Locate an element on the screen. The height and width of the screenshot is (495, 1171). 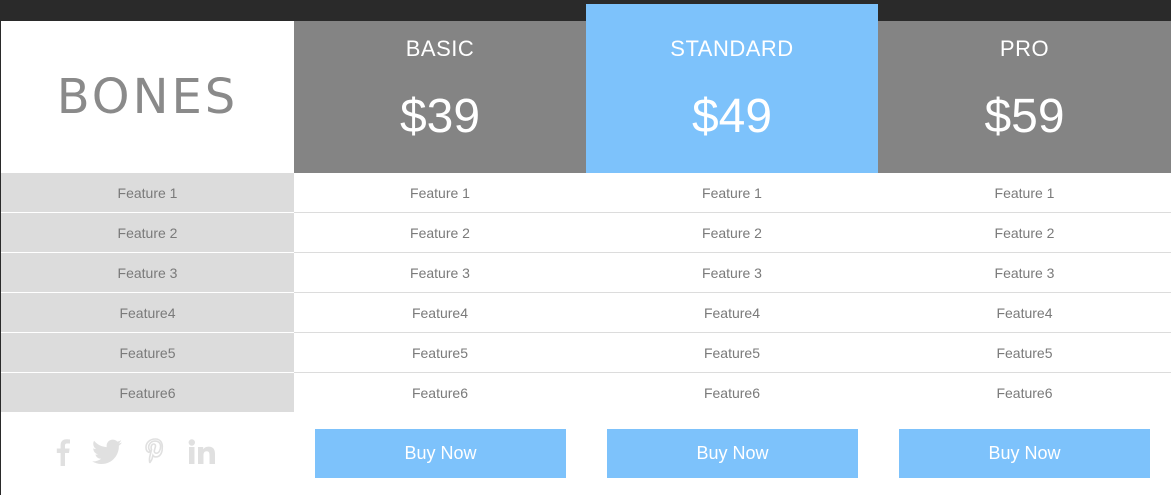
linkedin-icon is located at coordinates (202, 452).